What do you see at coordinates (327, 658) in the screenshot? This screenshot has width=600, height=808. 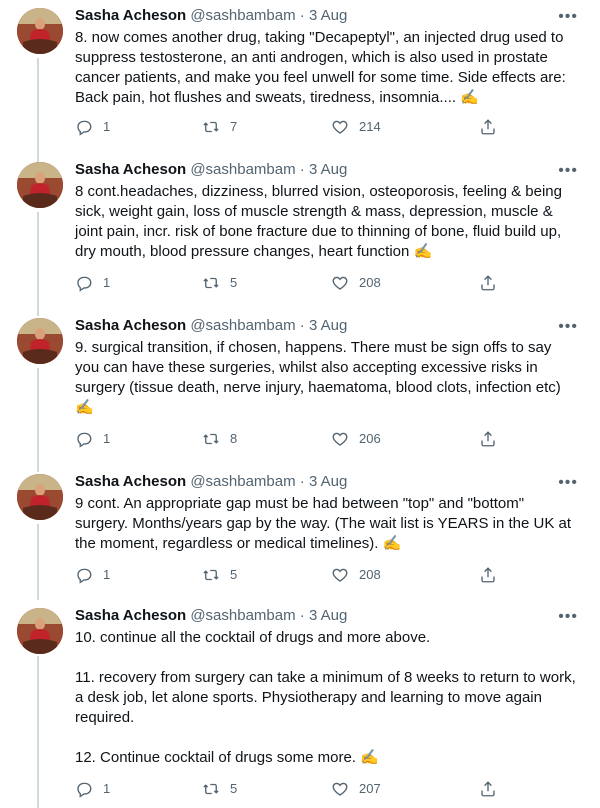 I see `tweet-text-line` at bounding box center [327, 658].